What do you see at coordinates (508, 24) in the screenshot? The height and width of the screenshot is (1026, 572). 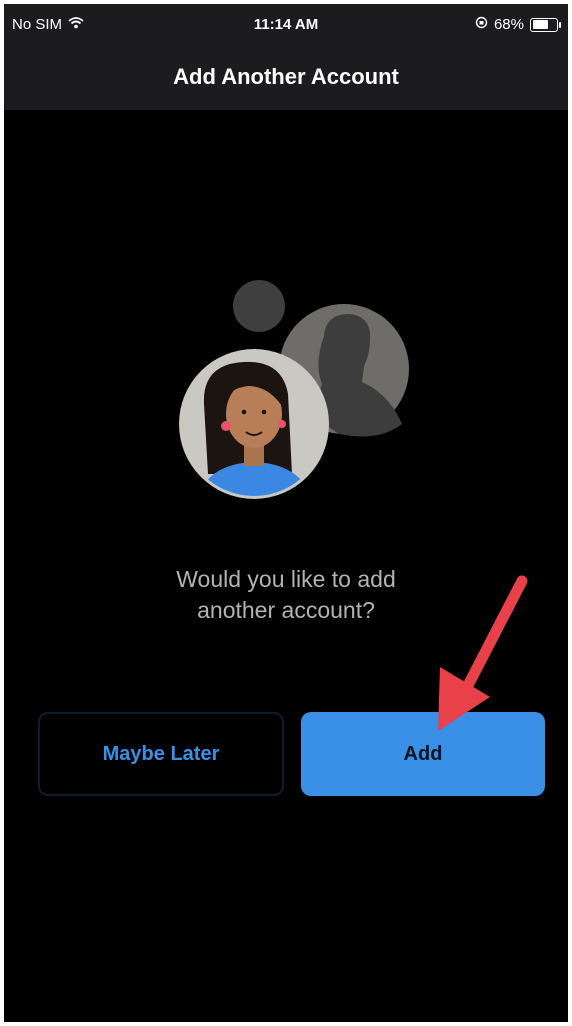 I see `battery-percent: 68%` at bounding box center [508, 24].